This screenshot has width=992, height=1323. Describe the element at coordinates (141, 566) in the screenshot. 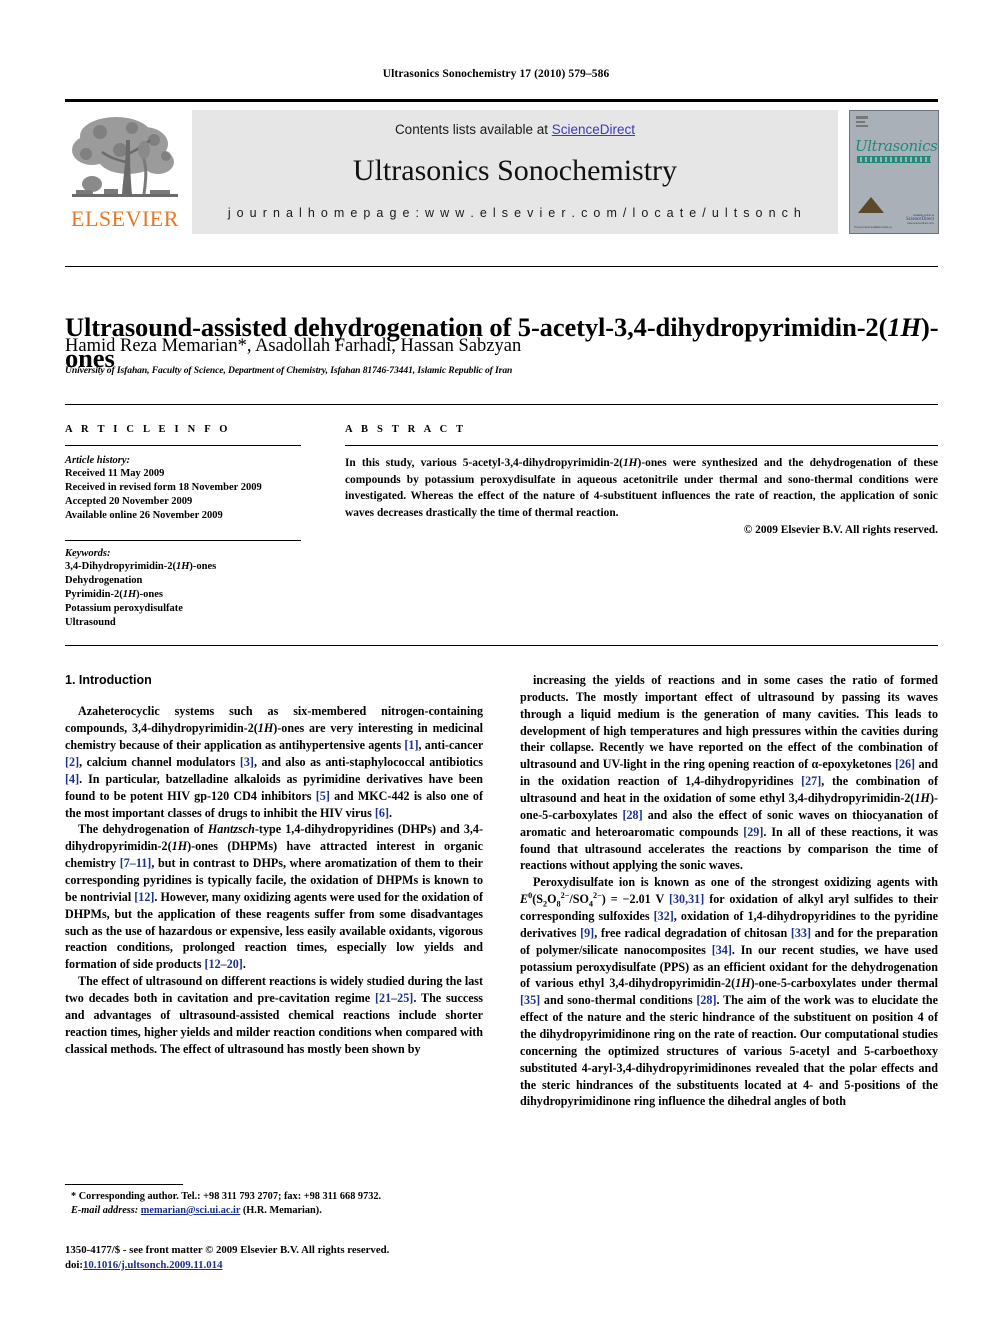

I see `keyword-item: 3,4-Dihydropyrimidin-2(1H)-ones` at that location.